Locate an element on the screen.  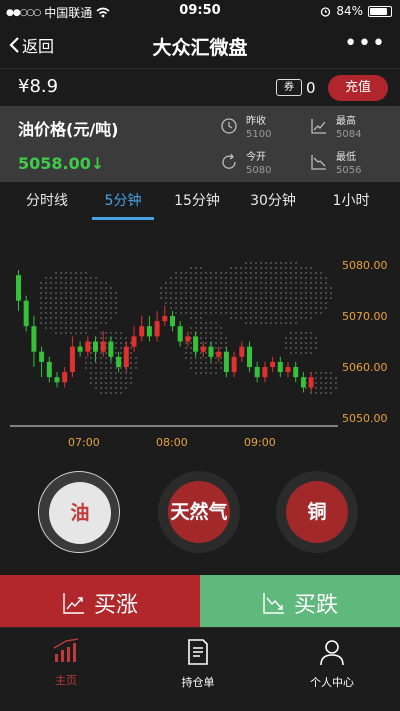
topup-button: 充值 is located at coordinates (358, 88).